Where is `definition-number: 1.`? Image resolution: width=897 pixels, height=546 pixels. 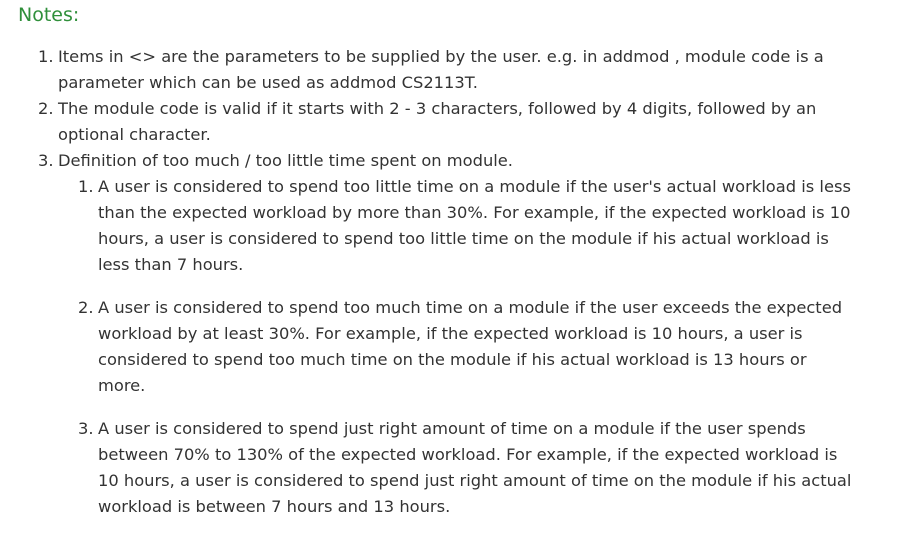
definition-number: 1. is located at coordinates (86, 186).